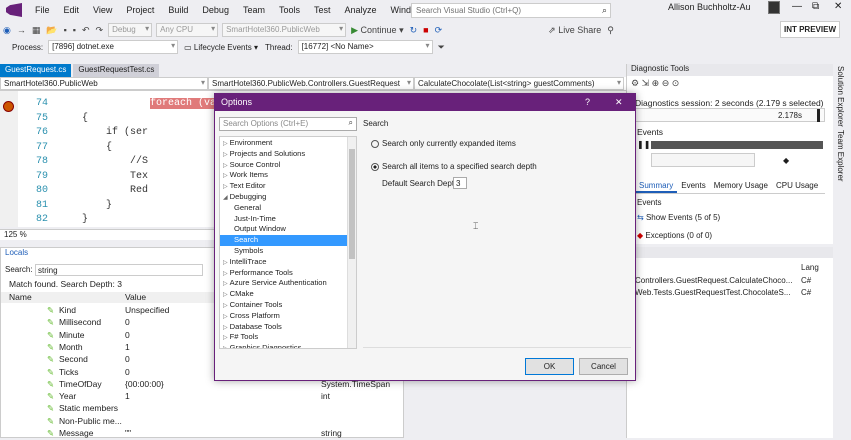  What do you see at coordinates (511, 10) in the screenshot?
I see `global-search-box: Search Visual Studio (Ctrl+Q) ⌕` at bounding box center [511, 10].